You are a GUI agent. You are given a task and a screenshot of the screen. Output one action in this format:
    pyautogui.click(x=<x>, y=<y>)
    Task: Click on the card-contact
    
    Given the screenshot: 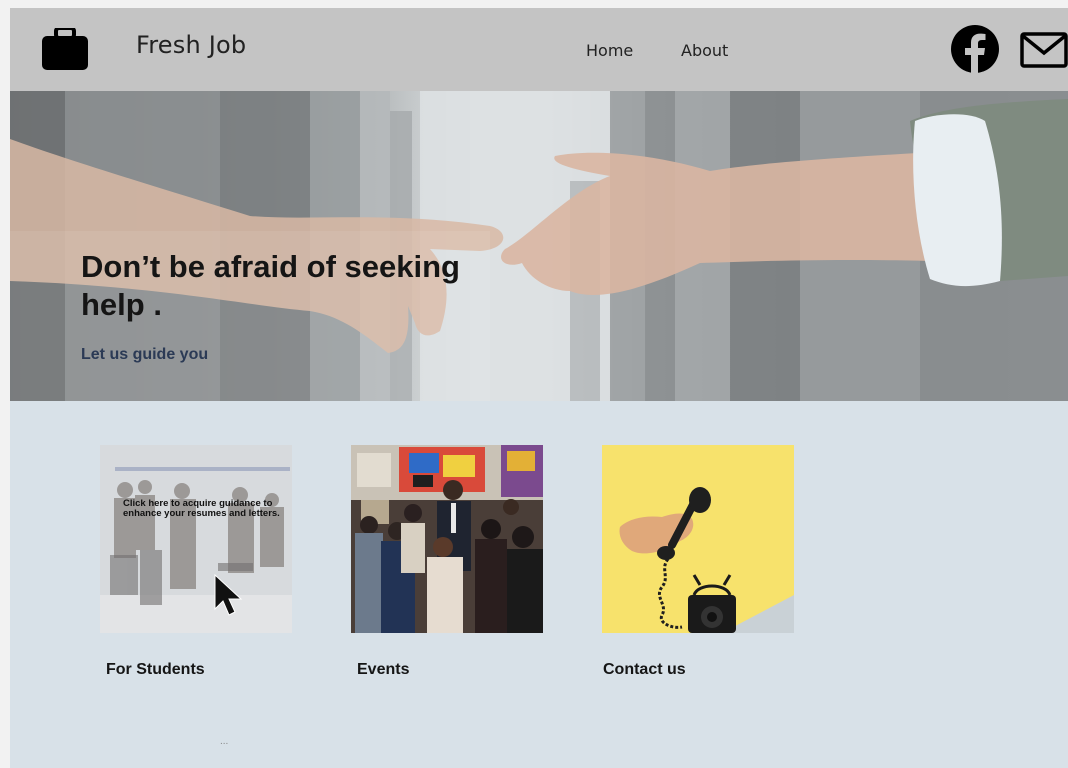 What is the action you would take?
    pyautogui.click(x=698, y=539)
    